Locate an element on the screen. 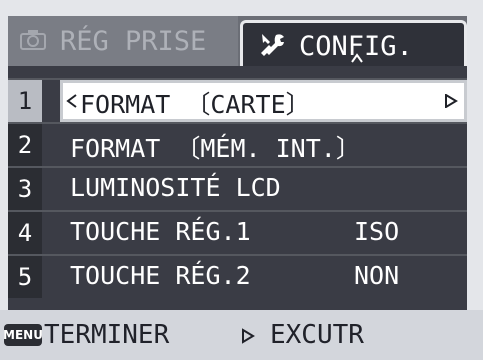  menu-item-format-card: 1 FORMAT 〔CARTE〕 is located at coordinates (237, 100).